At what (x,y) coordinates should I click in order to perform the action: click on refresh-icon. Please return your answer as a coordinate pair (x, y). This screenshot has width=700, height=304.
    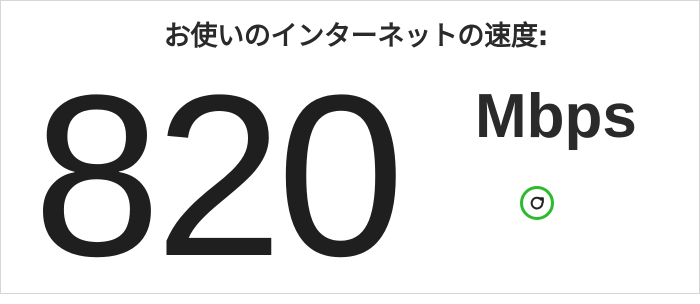
    Looking at the image, I should click on (537, 203).